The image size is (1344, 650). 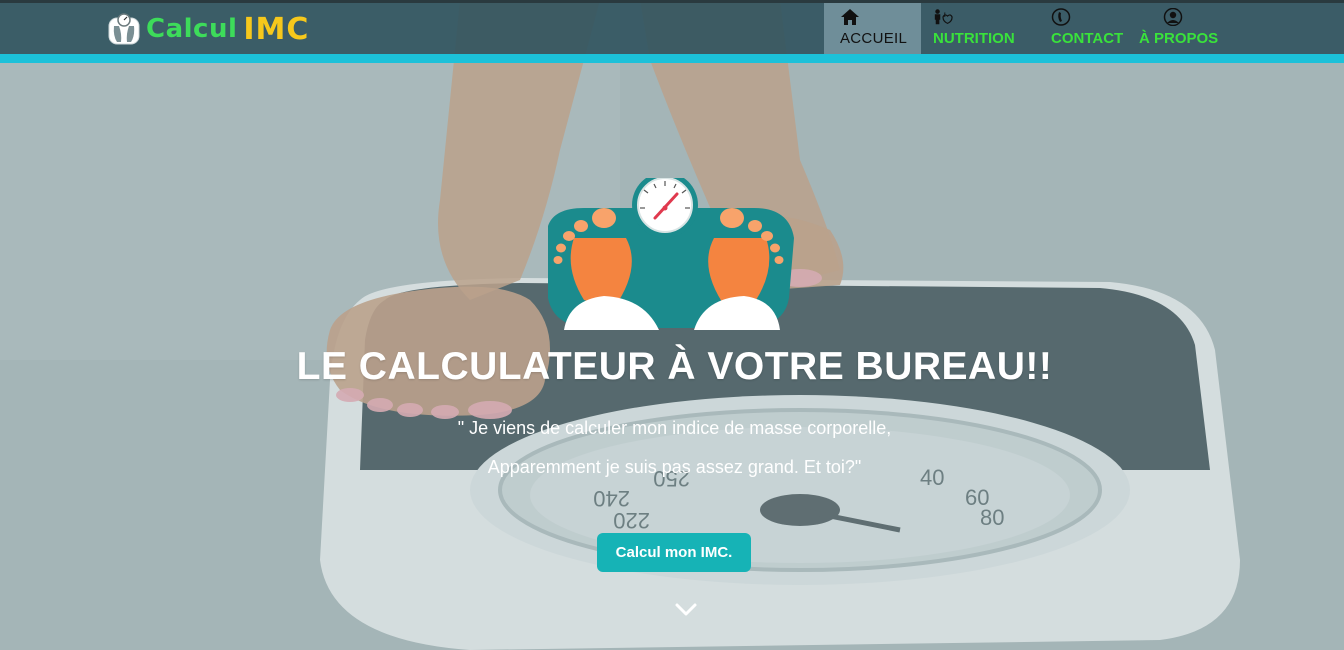 I want to click on main-nav: ACCUEIL NUTRITION CONTACT À PROPOS, so click(x=1030, y=28).